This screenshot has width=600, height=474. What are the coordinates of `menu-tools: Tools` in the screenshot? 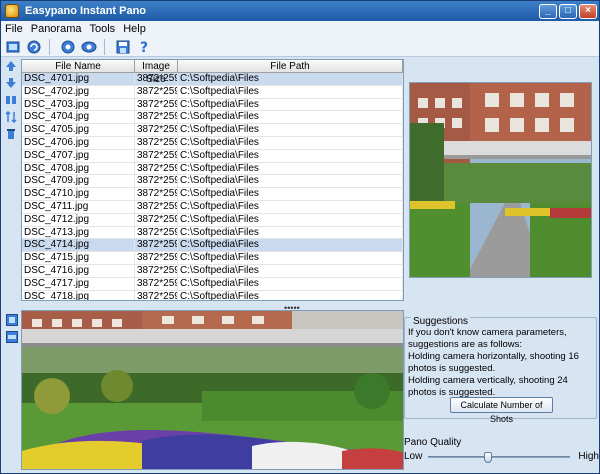 It's located at (103, 29).